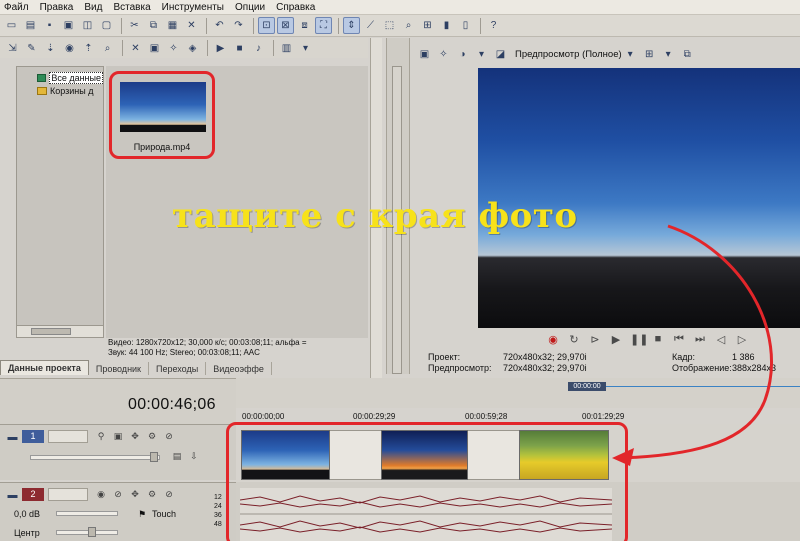 This screenshot has height=541, width=800. What do you see at coordinates (16, 7) in the screenshot?
I see `menu-file: Файл` at bounding box center [16, 7].